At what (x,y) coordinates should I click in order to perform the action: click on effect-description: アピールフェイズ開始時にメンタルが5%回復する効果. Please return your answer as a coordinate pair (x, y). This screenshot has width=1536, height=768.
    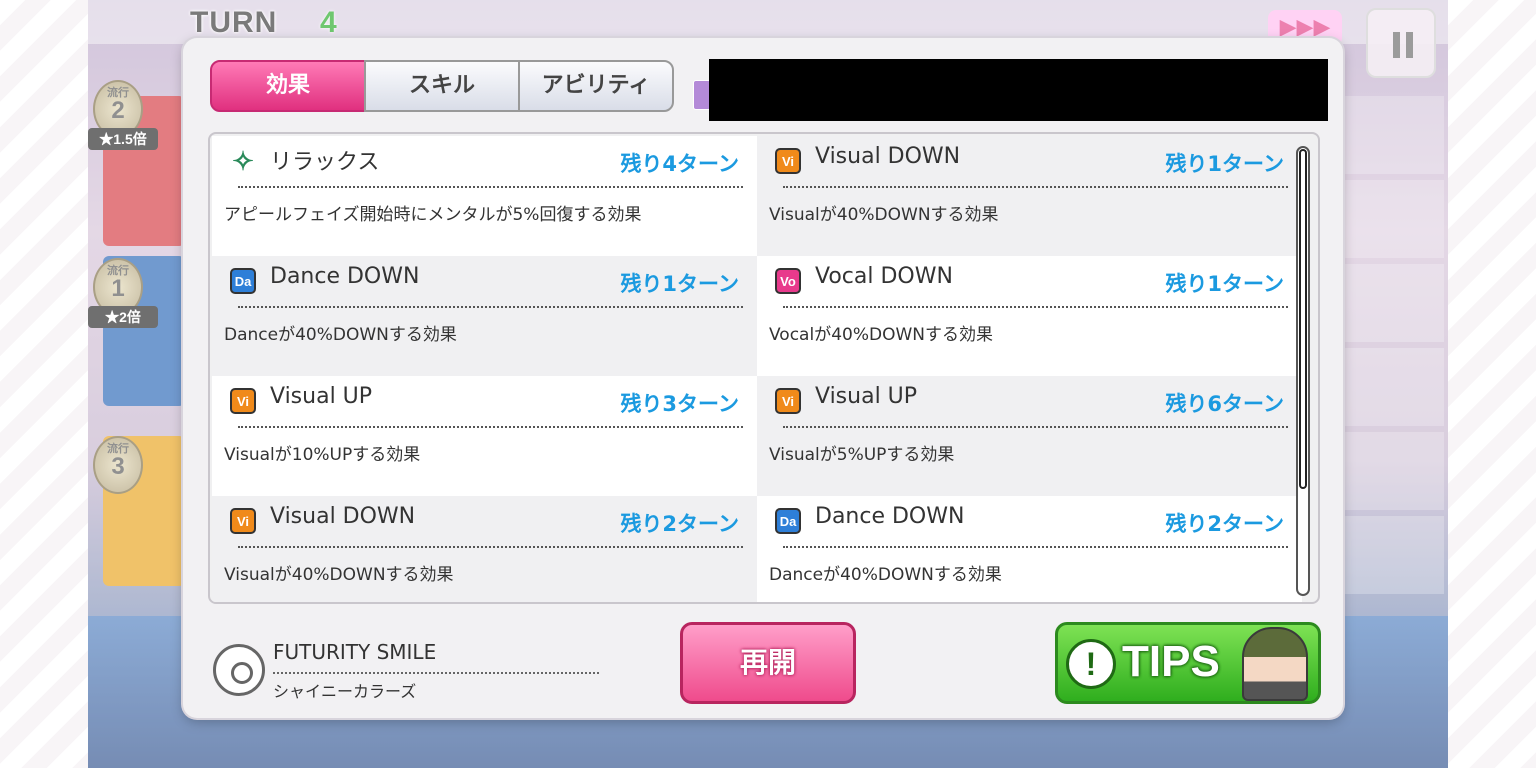
    Looking at the image, I should click on (433, 215).